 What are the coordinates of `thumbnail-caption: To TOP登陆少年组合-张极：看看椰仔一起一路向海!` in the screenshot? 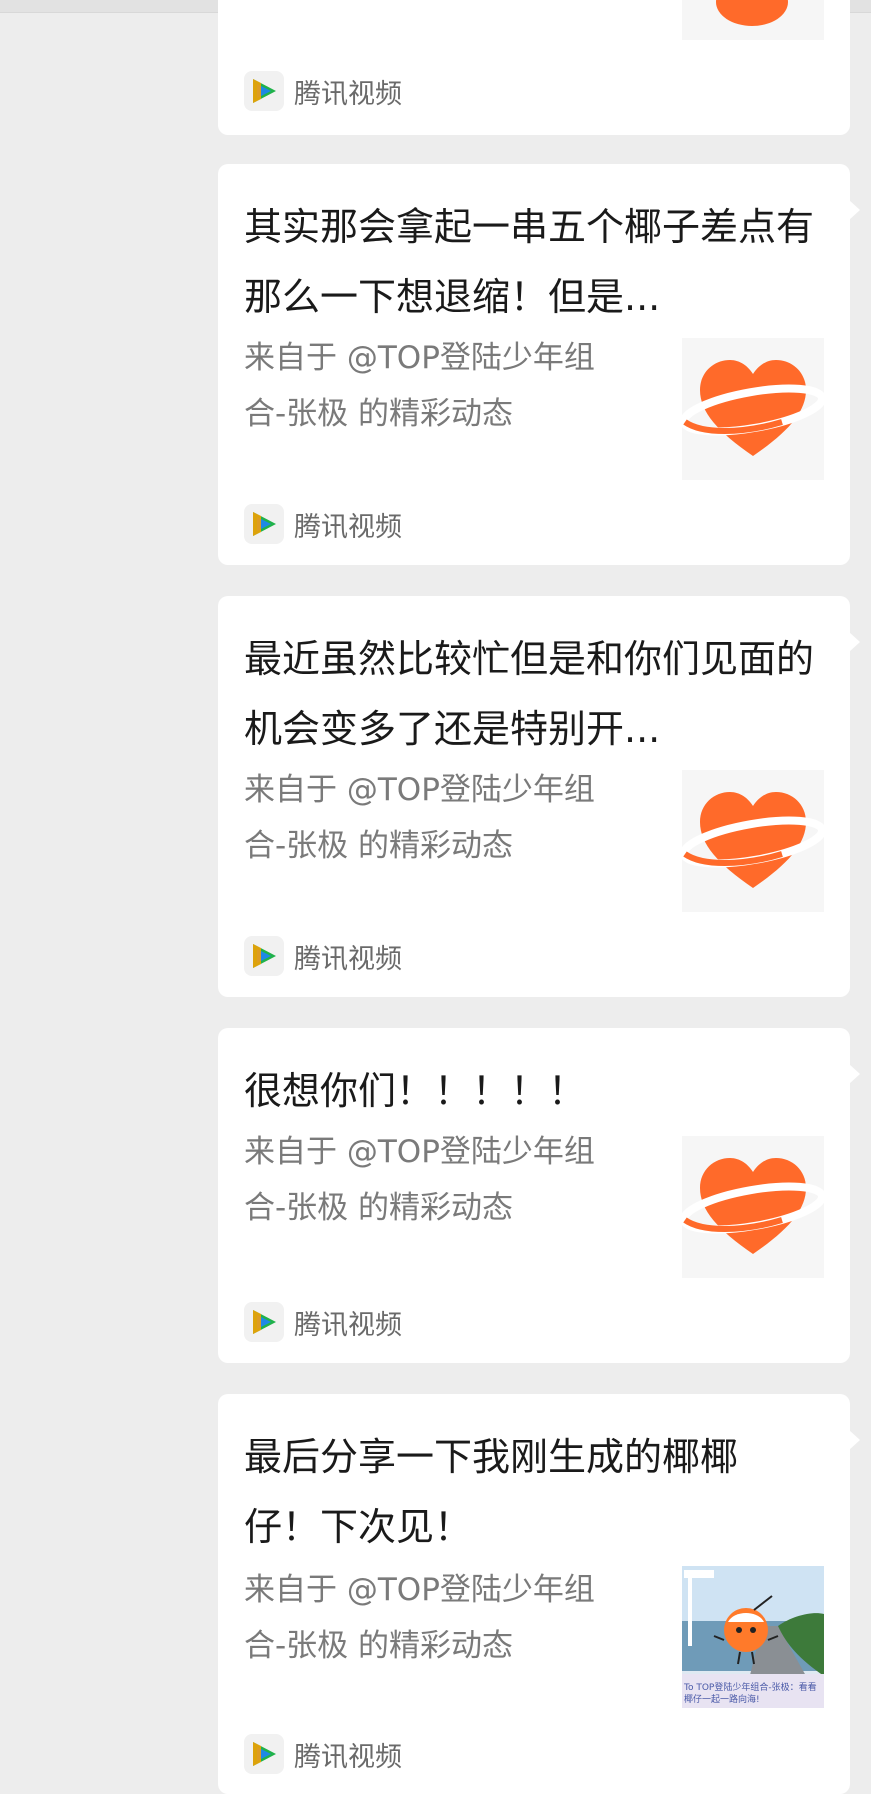 It's located at (750, 1694).